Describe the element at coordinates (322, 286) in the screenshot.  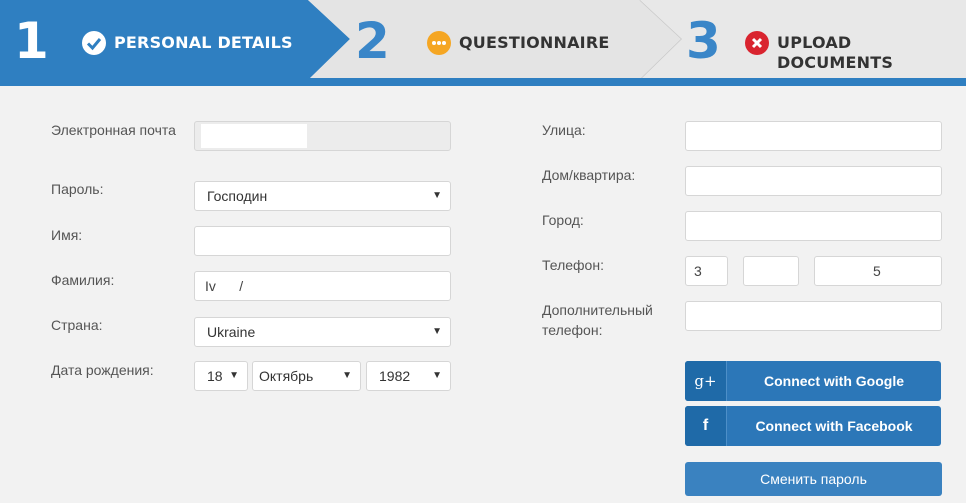
I see `last-name-field: Iv /` at that location.